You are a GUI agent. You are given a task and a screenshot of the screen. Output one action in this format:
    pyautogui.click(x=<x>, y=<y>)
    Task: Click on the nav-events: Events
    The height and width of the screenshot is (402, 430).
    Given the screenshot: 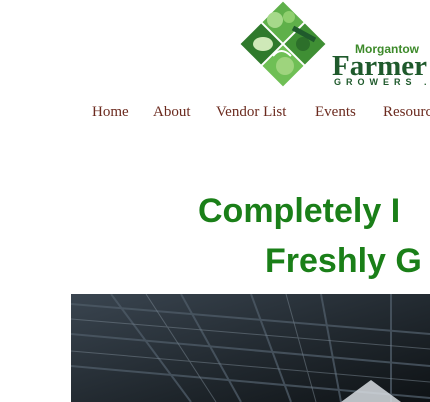 What is the action you would take?
    pyautogui.click(x=335, y=112)
    